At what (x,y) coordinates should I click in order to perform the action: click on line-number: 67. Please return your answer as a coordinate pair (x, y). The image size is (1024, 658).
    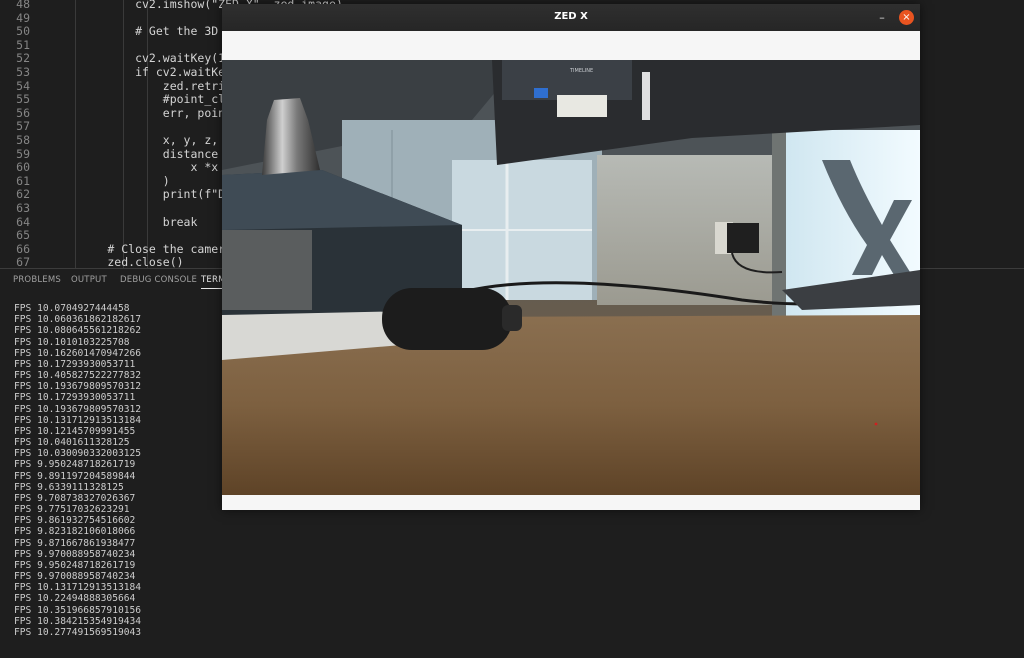
    Looking at the image, I should click on (23, 261).